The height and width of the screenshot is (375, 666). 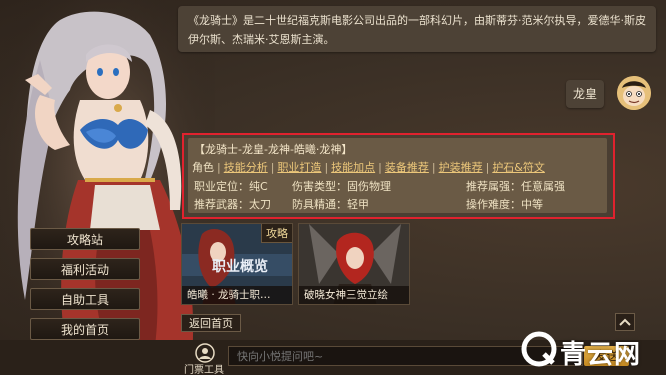 I want to click on user-message: 龙皇, so click(x=585, y=94).